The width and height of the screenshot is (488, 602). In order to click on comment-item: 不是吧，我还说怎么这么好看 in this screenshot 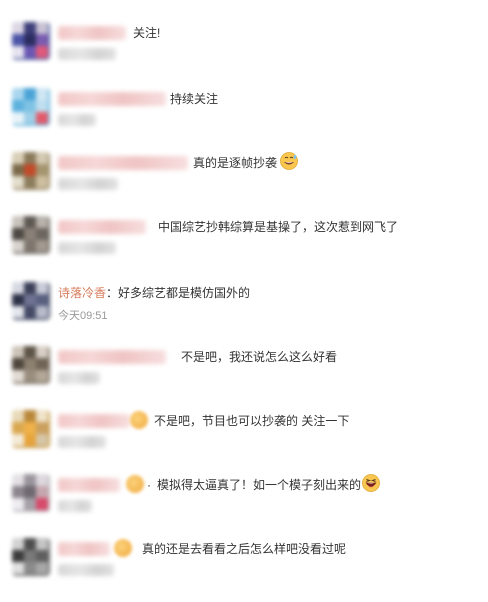, I will do `click(244, 378)`.